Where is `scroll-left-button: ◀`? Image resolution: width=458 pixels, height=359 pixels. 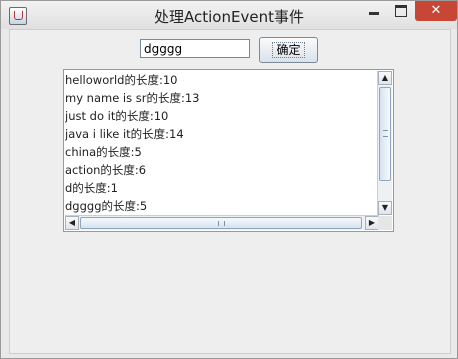
scroll-left-button: ◀ is located at coordinates (72, 223).